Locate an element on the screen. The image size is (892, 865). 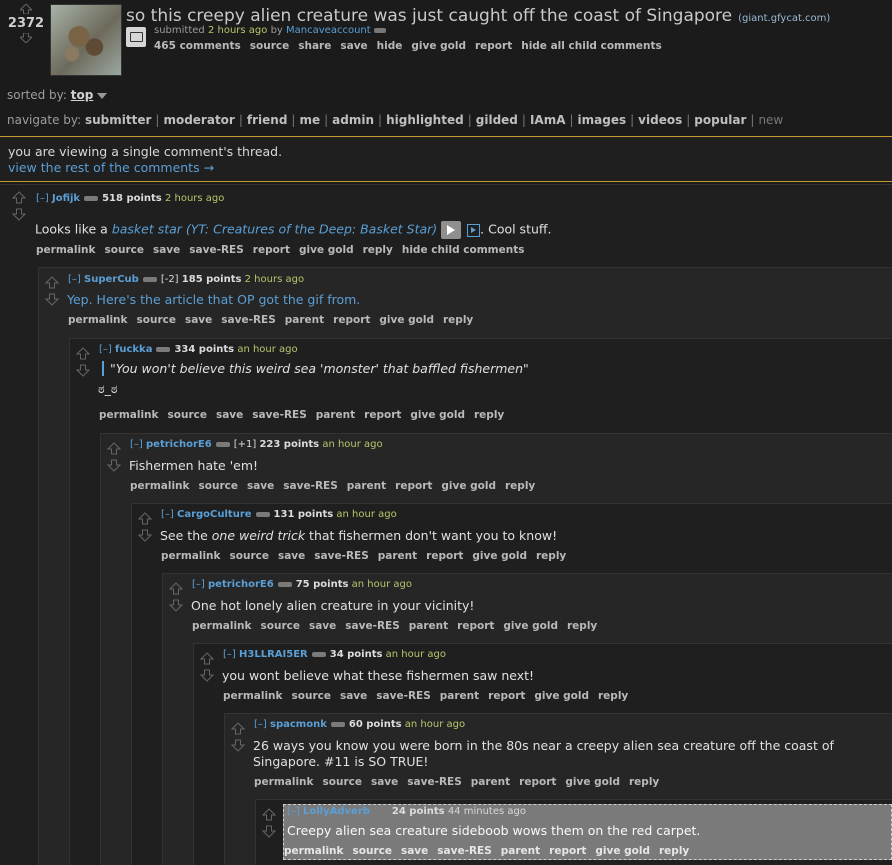
comments-button: 465 comments is located at coordinates (197, 46).